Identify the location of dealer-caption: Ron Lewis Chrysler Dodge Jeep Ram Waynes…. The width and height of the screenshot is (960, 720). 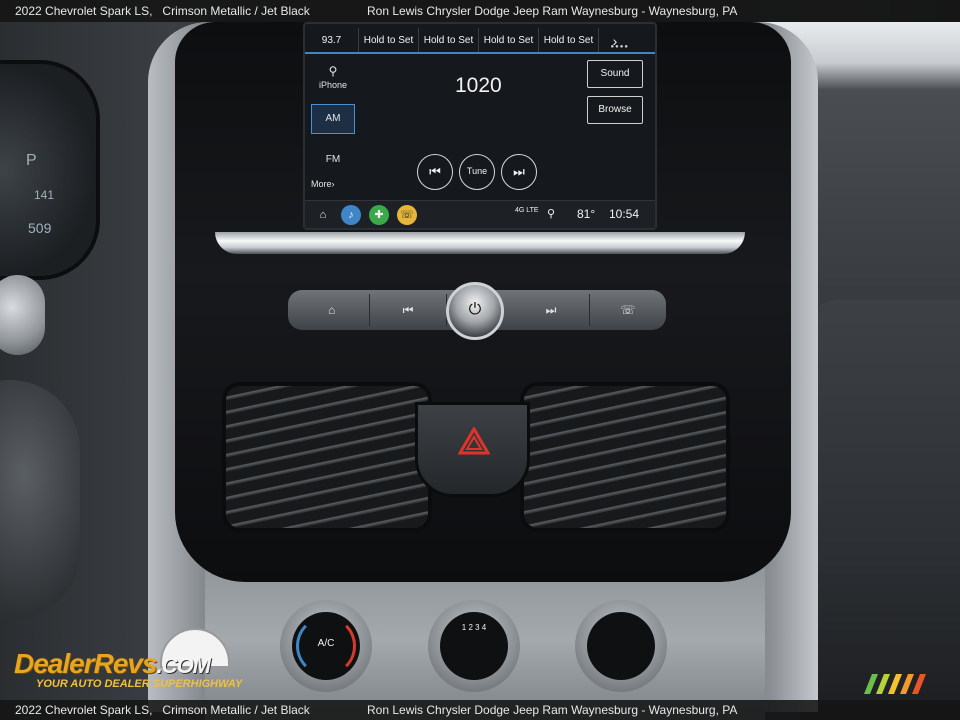
(552, 11).